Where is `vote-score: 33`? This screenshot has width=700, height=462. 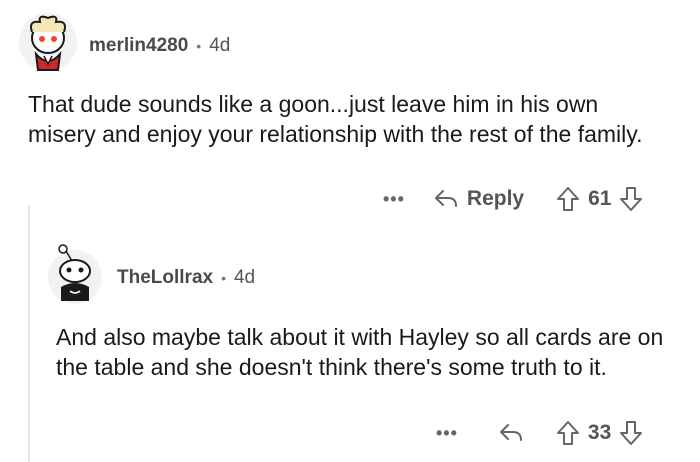
vote-score: 33 is located at coordinates (599, 432).